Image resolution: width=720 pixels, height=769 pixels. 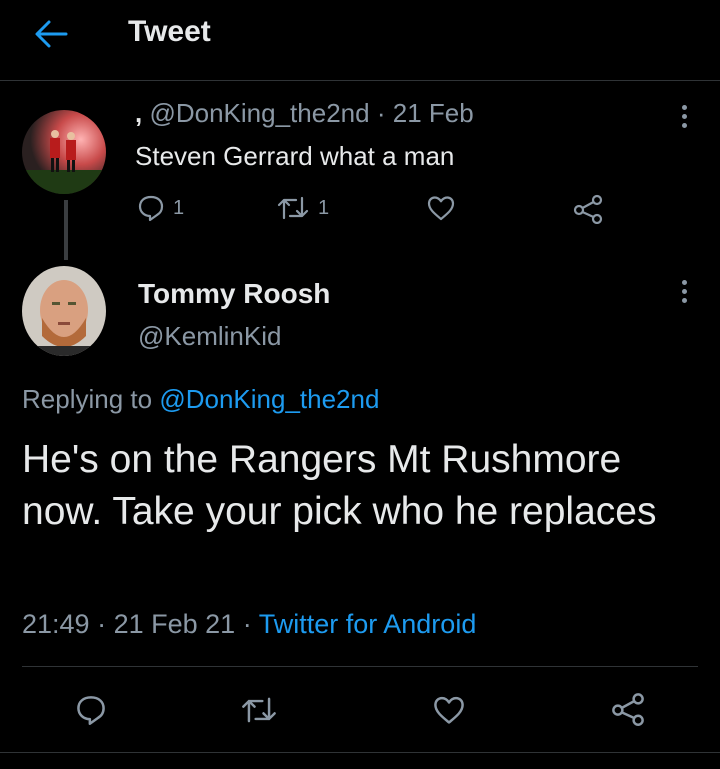 I want to click on user-handle: @KemlinKid, so click(x=209, y=336).